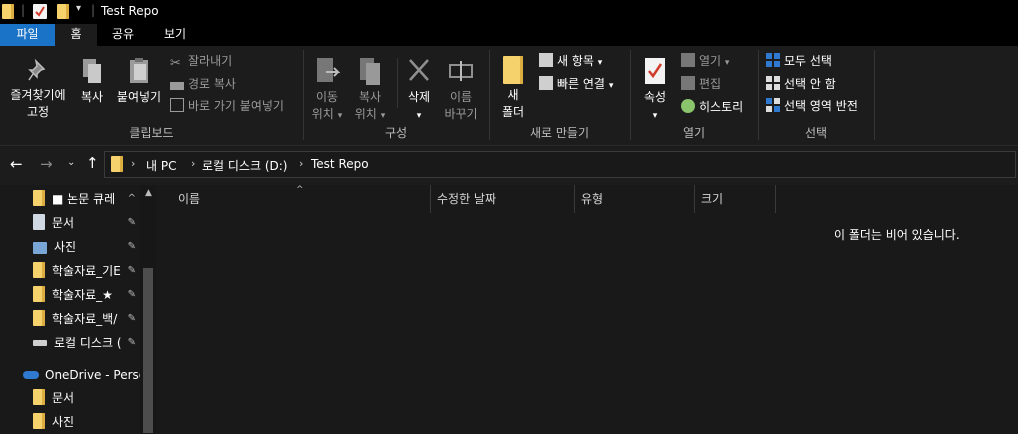 This screenshot has height=434, width=1018. I want to click on properties-quick-icon, so click(40, 11).